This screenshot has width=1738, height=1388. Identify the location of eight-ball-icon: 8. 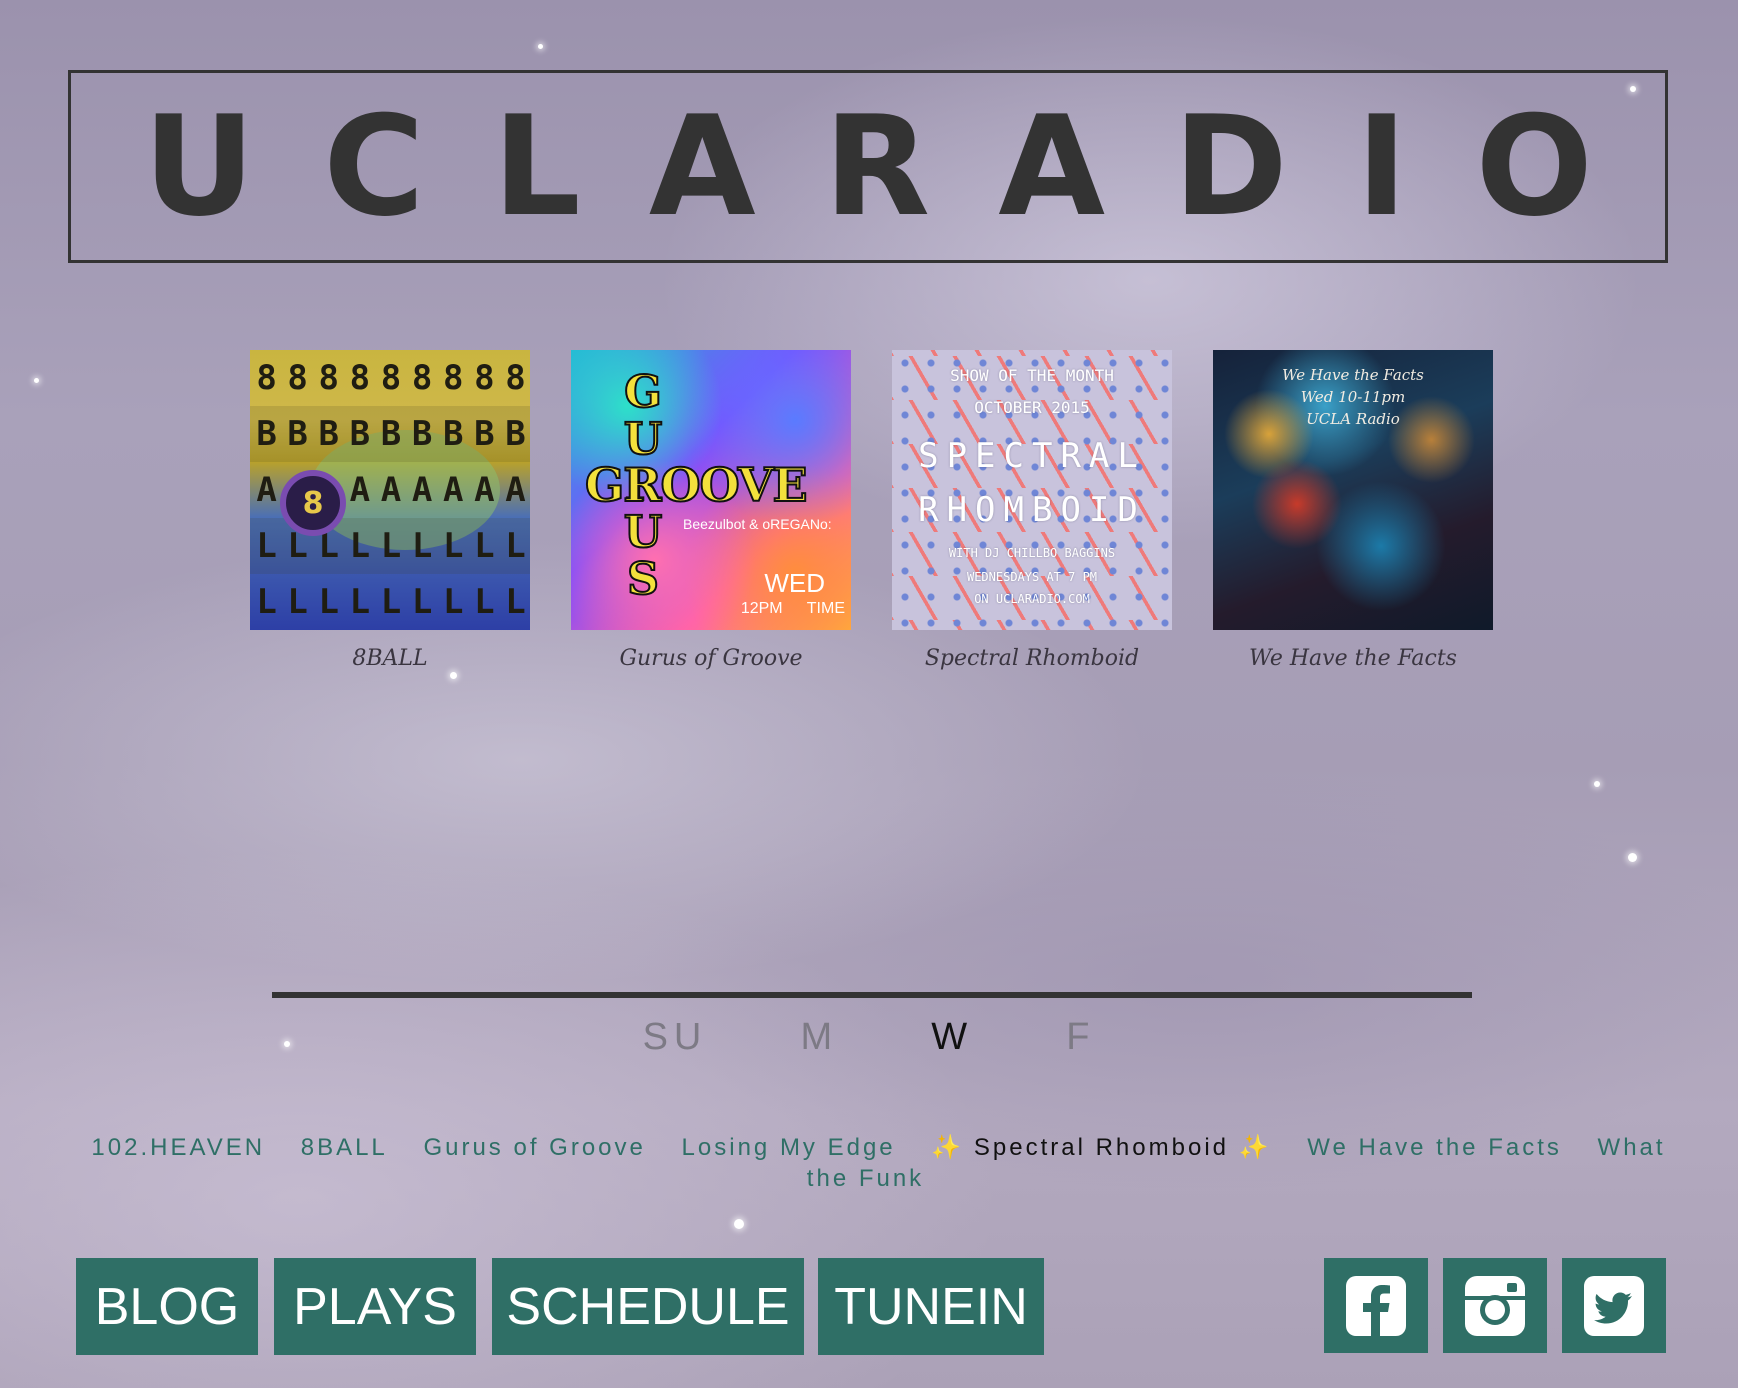
(313, 503).